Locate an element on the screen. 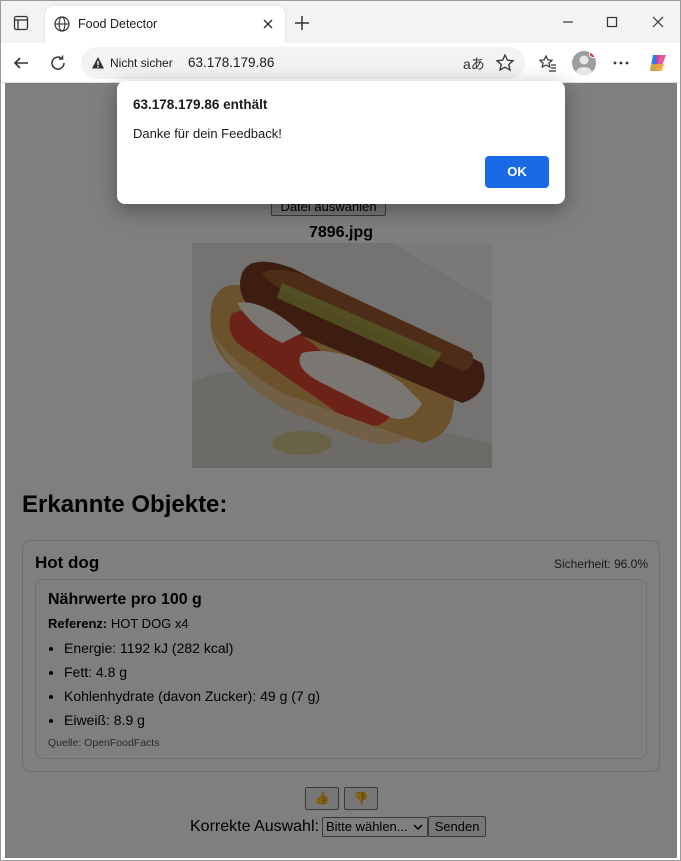 This screenshot has height=861, width=681. reload-icon is located at coordinates (58, 63).